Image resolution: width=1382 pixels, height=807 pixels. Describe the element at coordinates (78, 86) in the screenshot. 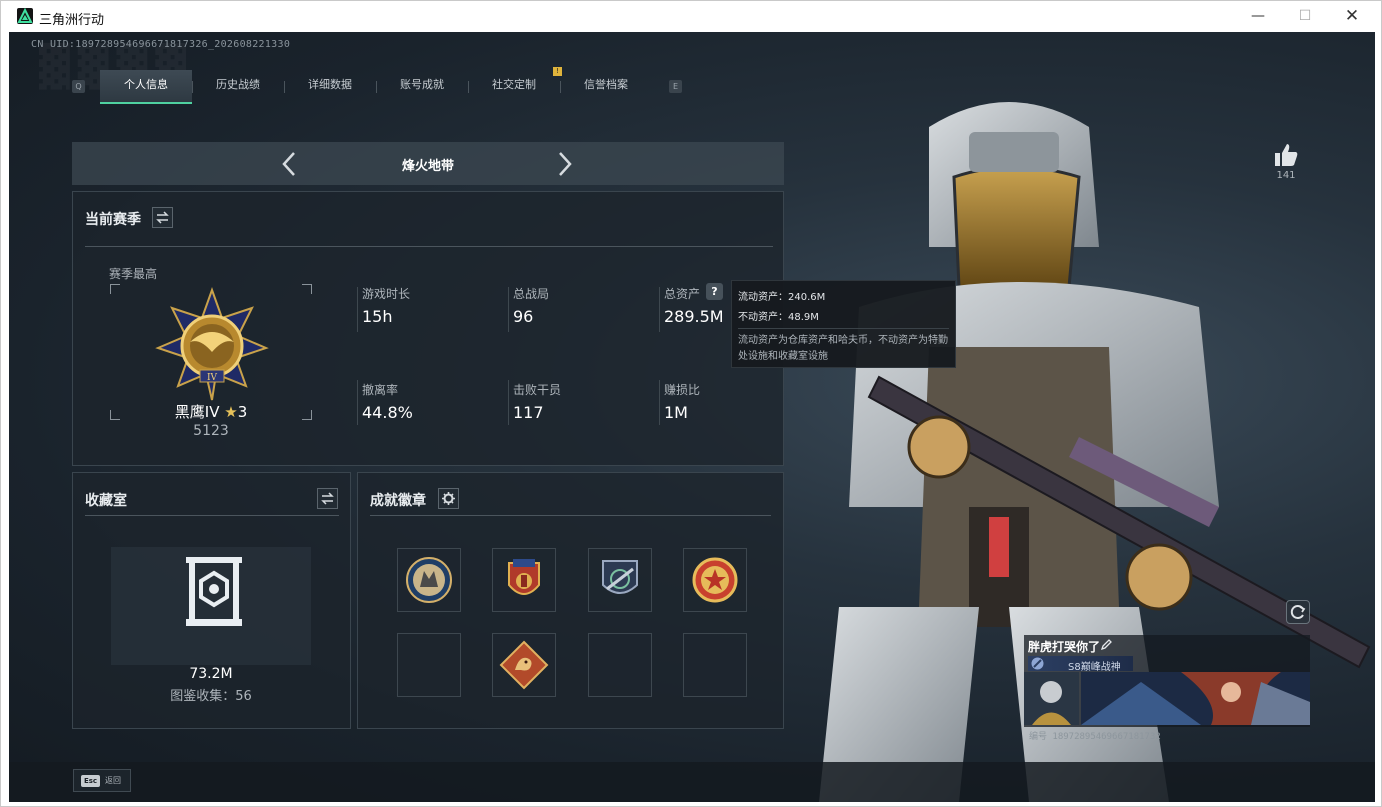

I see `tab-key-left: Q` at that location.